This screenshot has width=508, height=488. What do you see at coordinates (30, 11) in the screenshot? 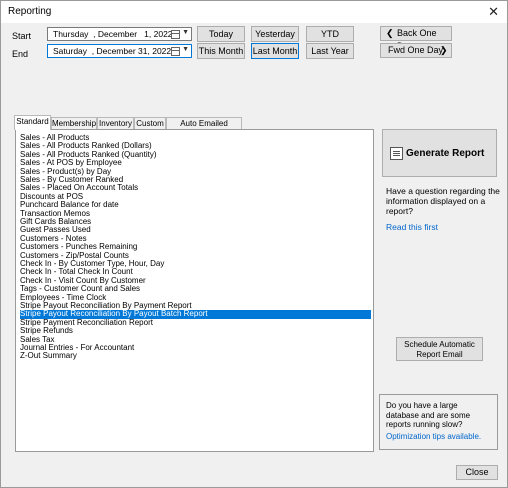
I see `window-title: Reporting` at bounding box center [30, 11].